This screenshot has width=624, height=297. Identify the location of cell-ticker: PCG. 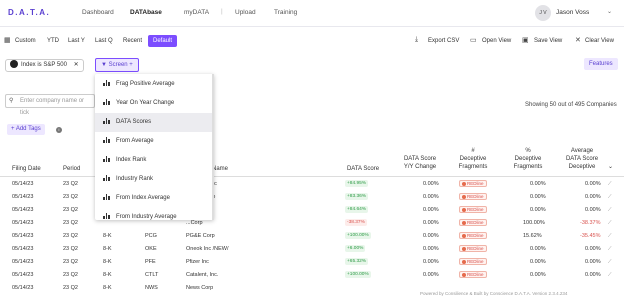
(151, 236).